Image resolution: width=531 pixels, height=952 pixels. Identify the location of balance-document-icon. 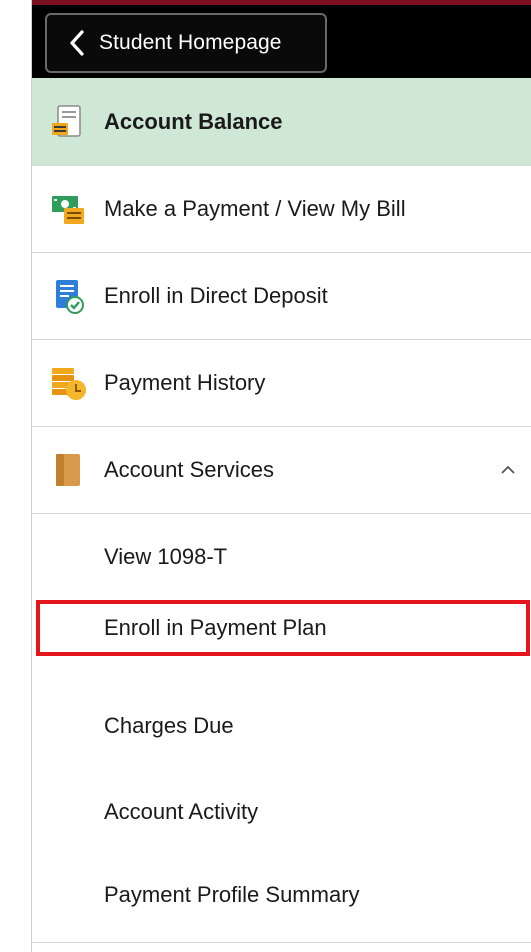
(66, 120).